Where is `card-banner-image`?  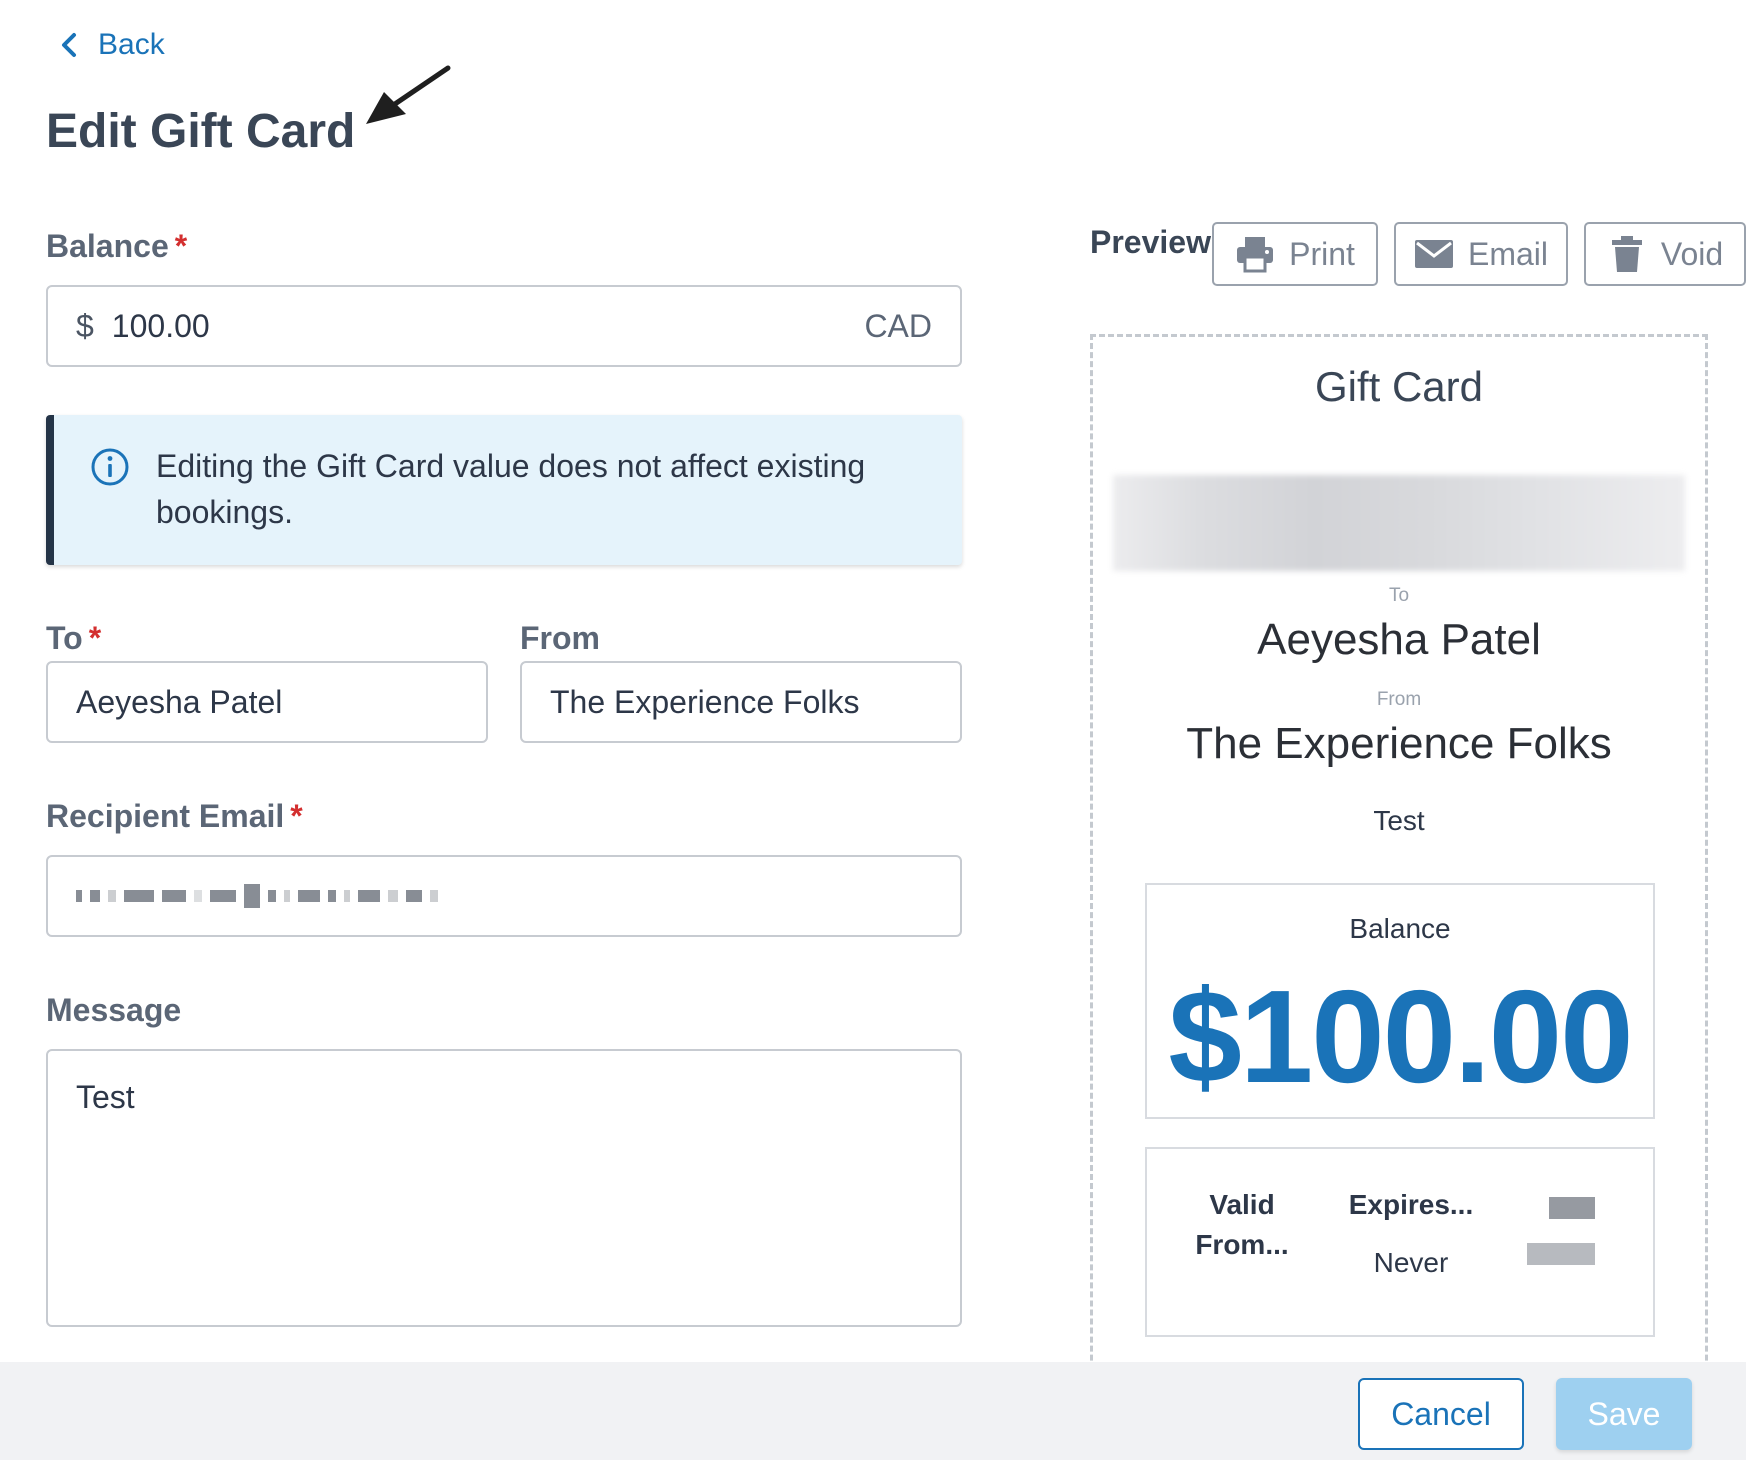
card-banner-image is located at coordinates (1399, 523).